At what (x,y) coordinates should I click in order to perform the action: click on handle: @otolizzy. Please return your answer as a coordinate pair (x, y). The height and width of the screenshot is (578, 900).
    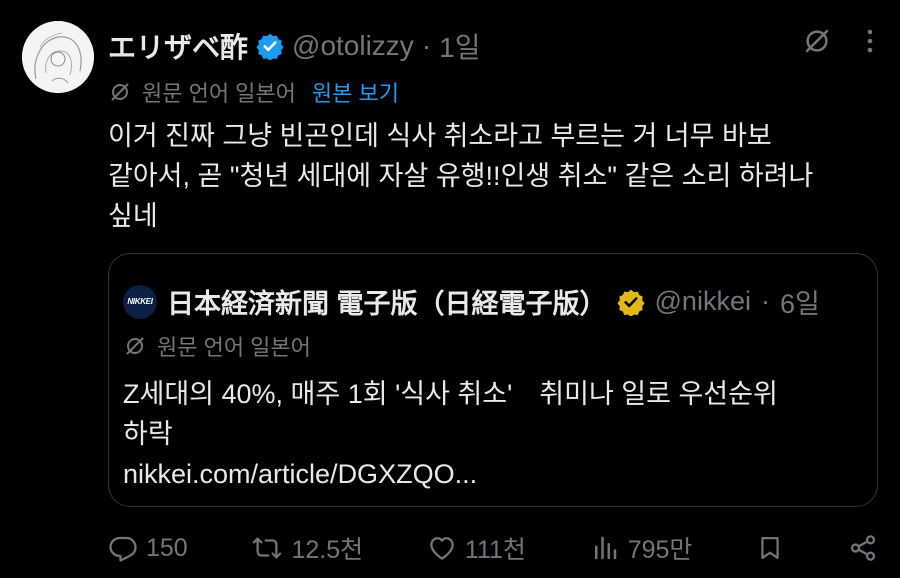
    Looking at the image, I should click on (353, 46).